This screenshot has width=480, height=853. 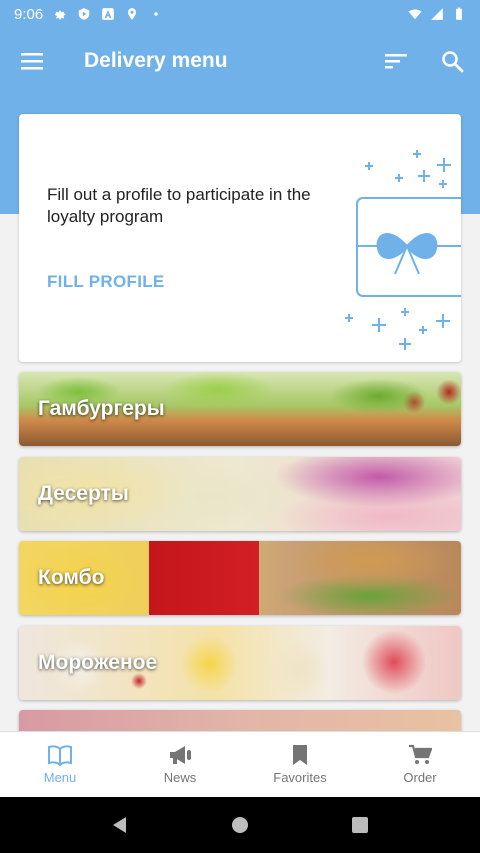 What do you see at coordinates (106, 282) in the screenshot?
I see `fill-profile-button: FILL PROFILE` at bounding box center [106, 282].